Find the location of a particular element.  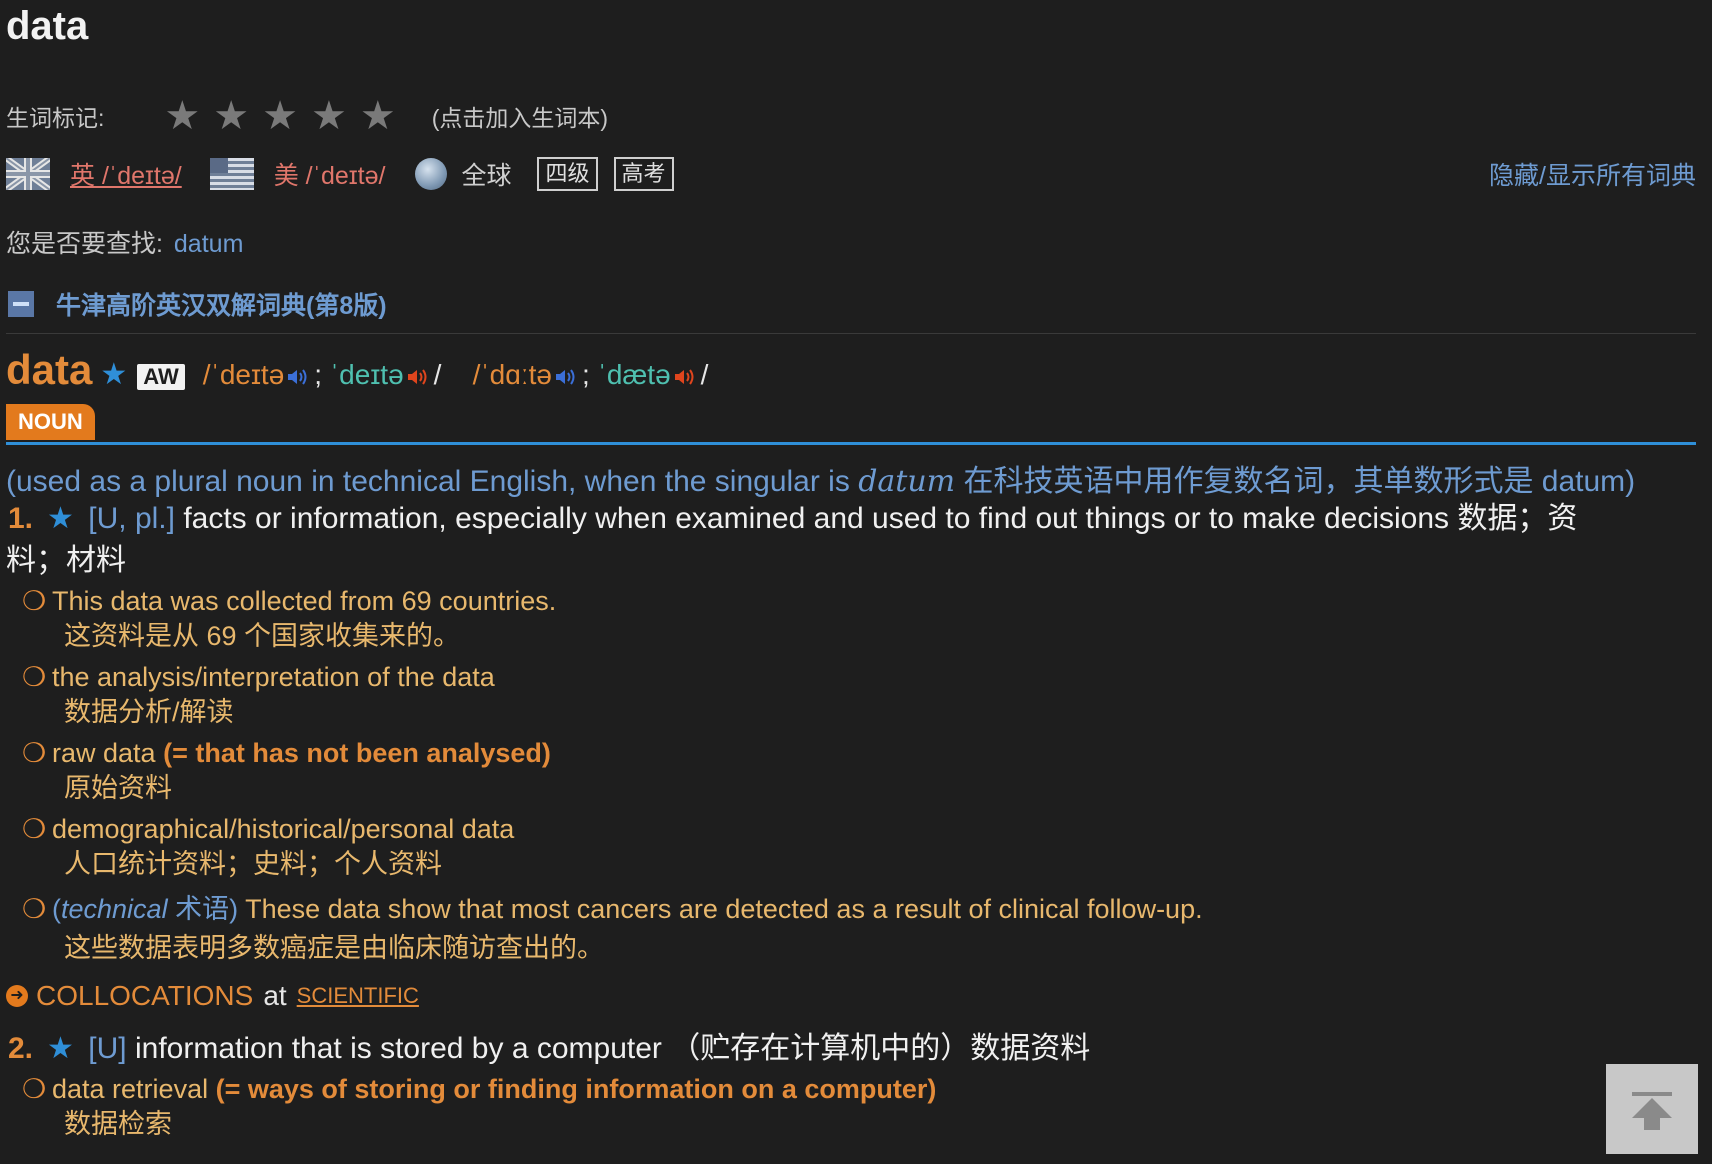

arrow-up-icon is located at coordinates (1652, 1111).